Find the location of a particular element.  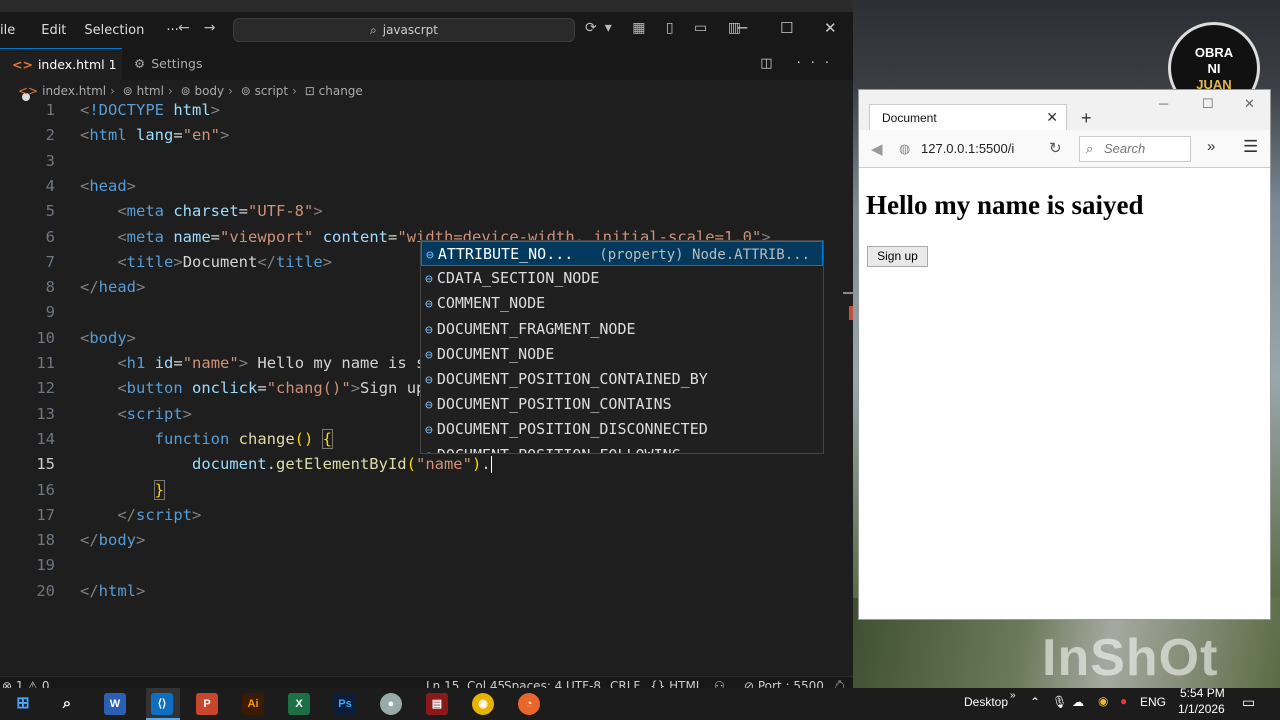

layout-icons: ⟳▾ ▦ ▯ ▭ ▥ is located at coordinates (667, 28).